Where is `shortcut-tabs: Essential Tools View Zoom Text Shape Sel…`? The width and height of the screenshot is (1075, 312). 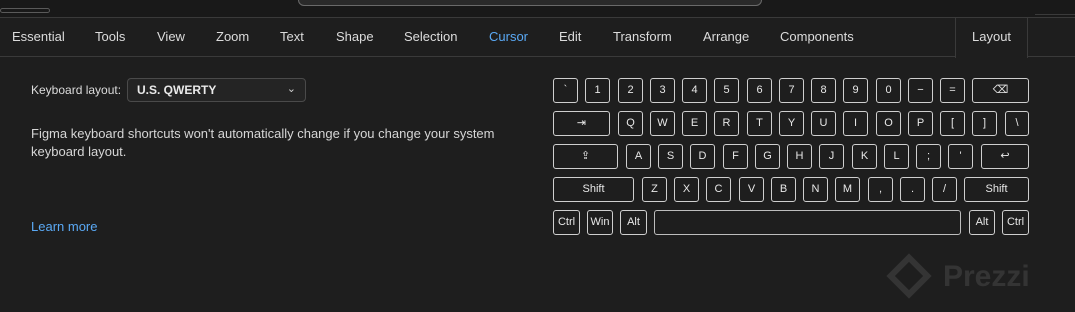
shortcut-tabs: Essential Tools View Zoom Text Shape Sel… is located at coordinates (537, 37).